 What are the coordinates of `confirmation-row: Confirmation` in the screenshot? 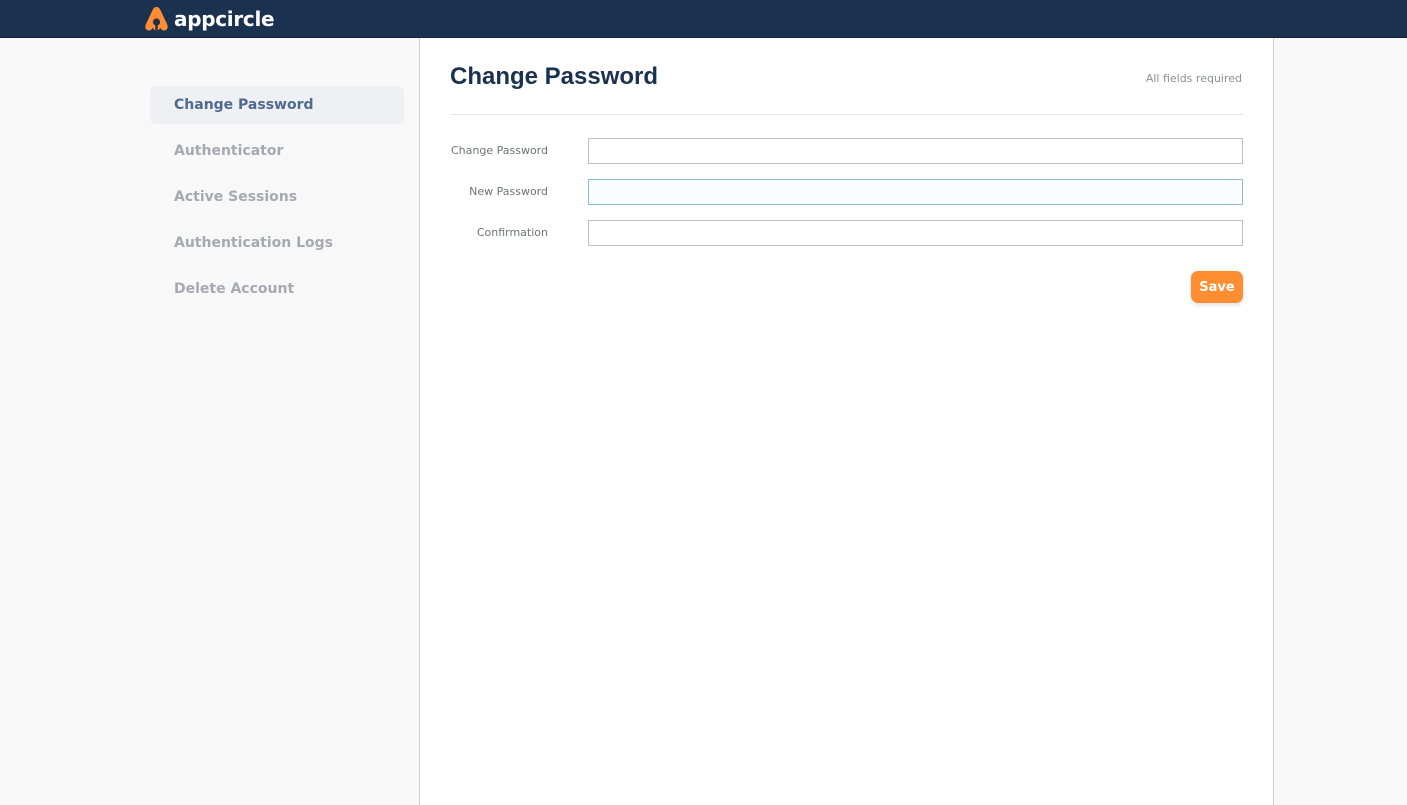 It's located at (846, 233).